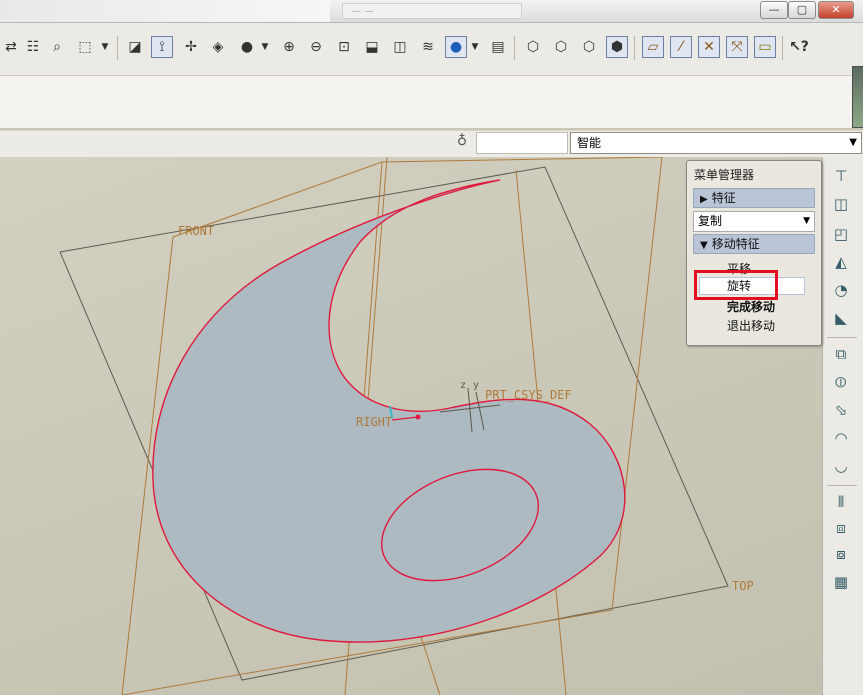 The width and height of the screenshot is (863, 695). I want to click on window-titlebar: — — — ▢ ✕, so click(431, 11).